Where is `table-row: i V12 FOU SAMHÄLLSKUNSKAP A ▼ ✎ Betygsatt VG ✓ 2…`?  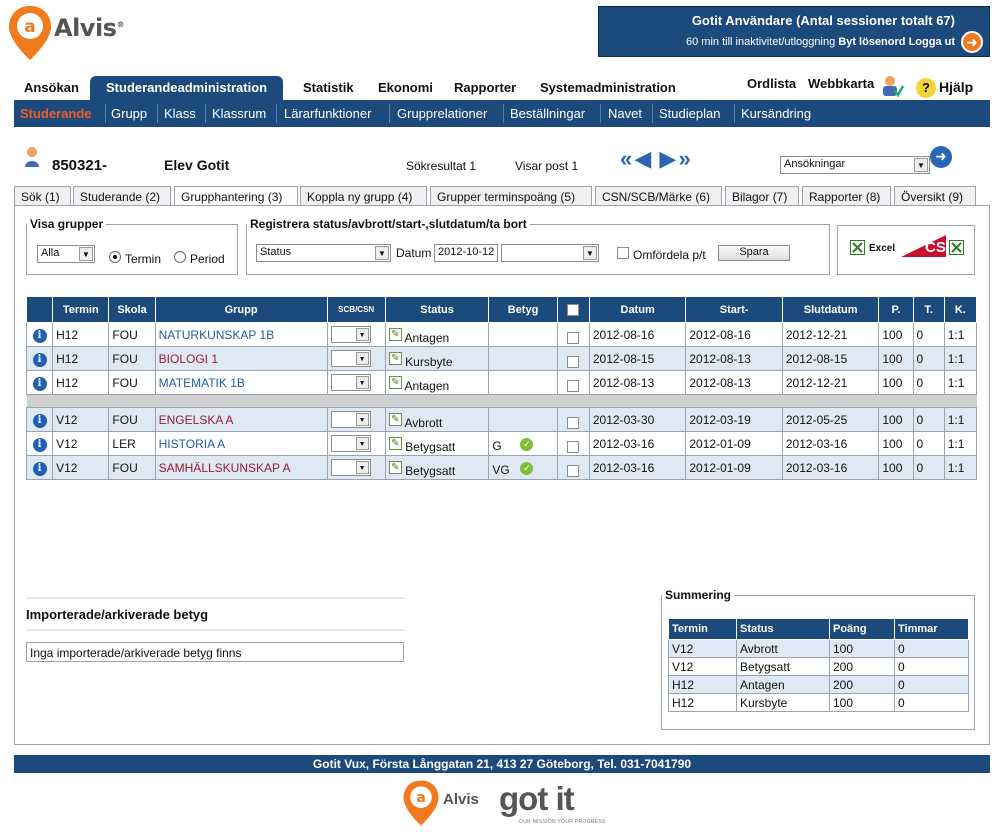
table-row: i V12 FOU SAMHÄLLSKUNSKAP A ▼ ✎ Betygsatt VG ✓ 2… is located at coordinates (501, 467).